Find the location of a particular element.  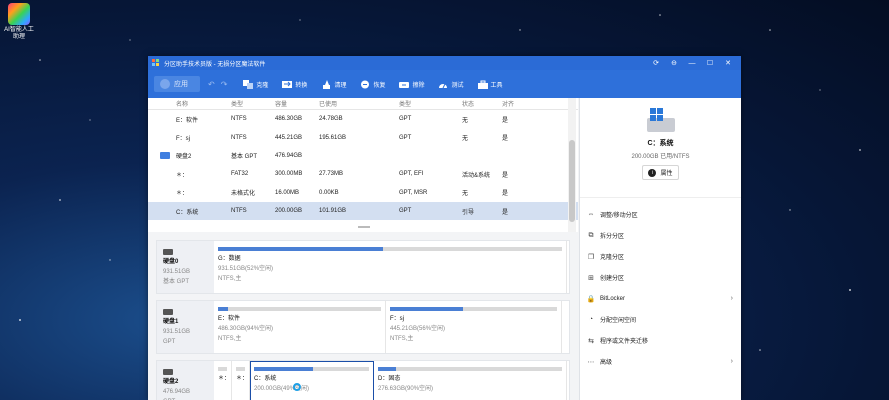

disk-name: 硬盘2 is located at coordinates (171, 382).